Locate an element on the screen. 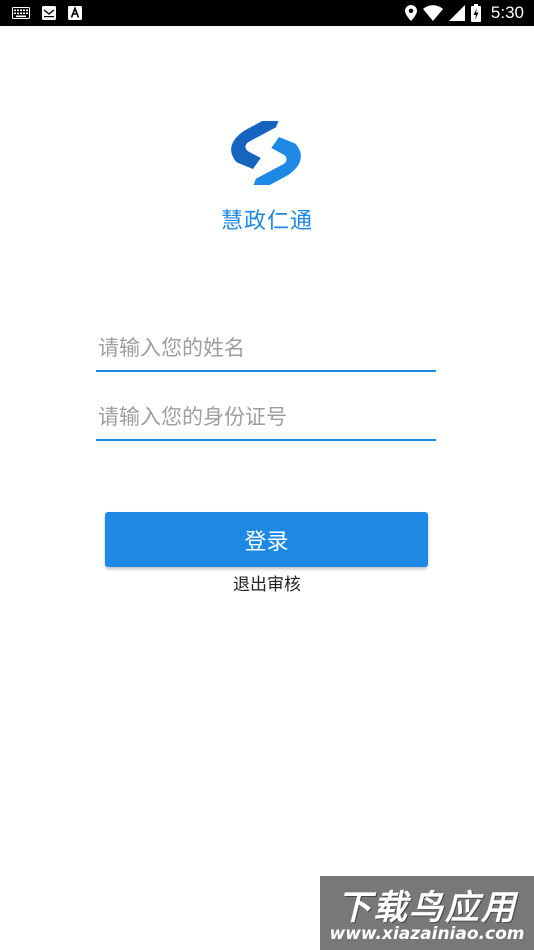 This screenshot has height=950, width=534. id-number-field is located at coordinates (267, 418).